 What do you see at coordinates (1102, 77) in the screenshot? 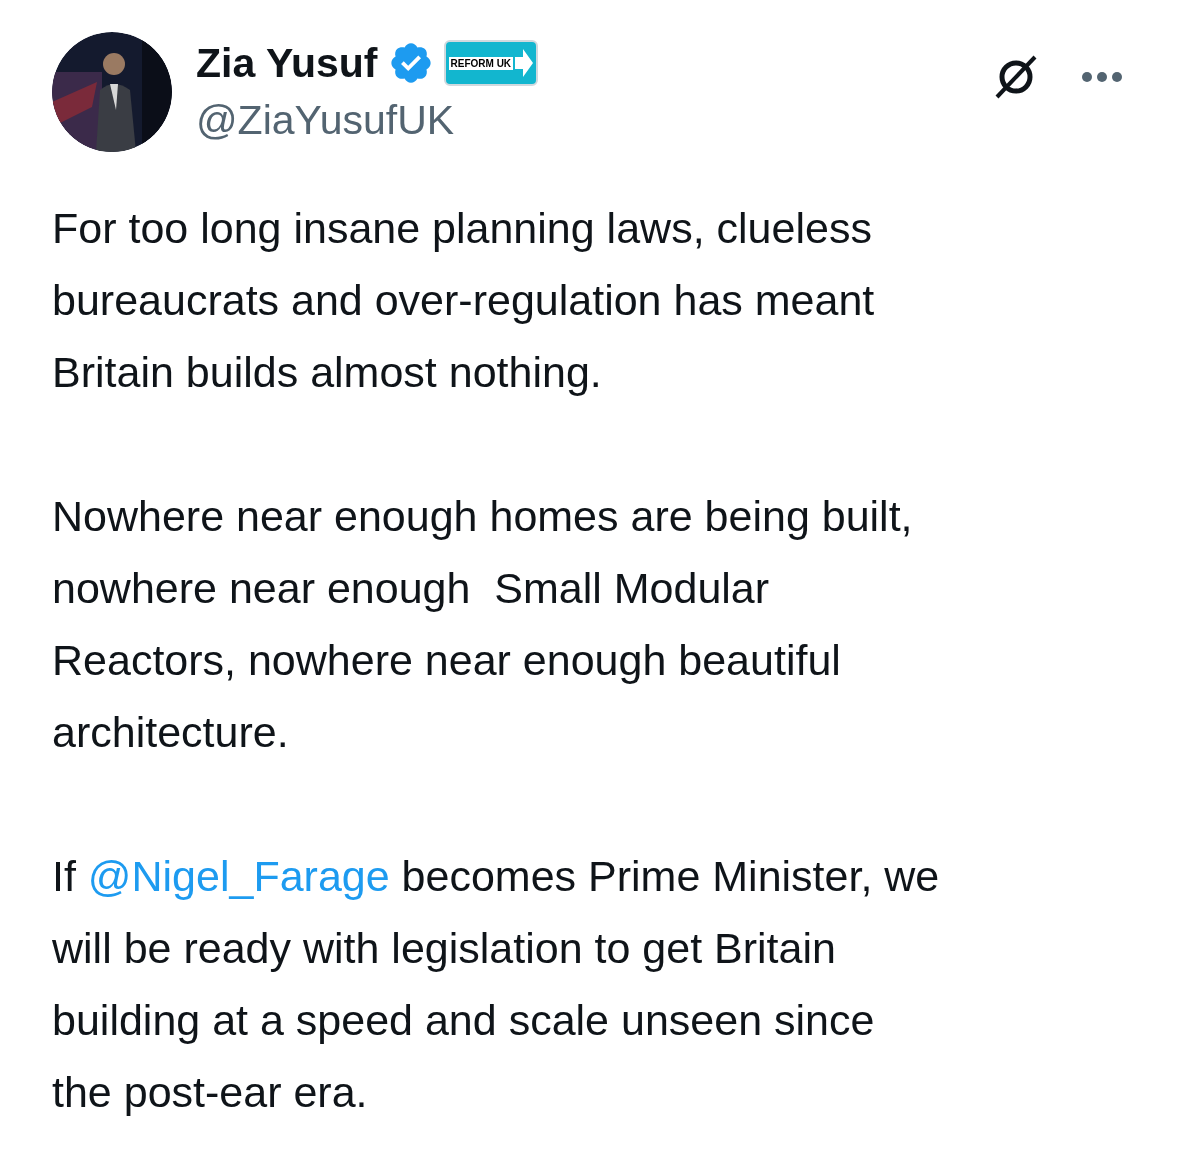
I see `more-icon` at bounding box center [1102, 77].